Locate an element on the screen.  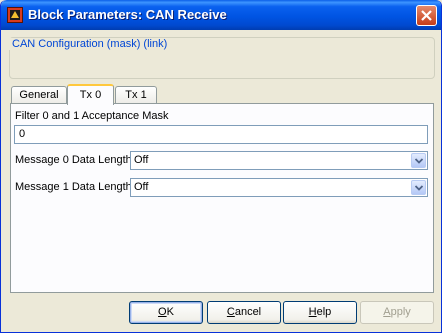
message1-length-value: Off is located at coordinates (141, 187).